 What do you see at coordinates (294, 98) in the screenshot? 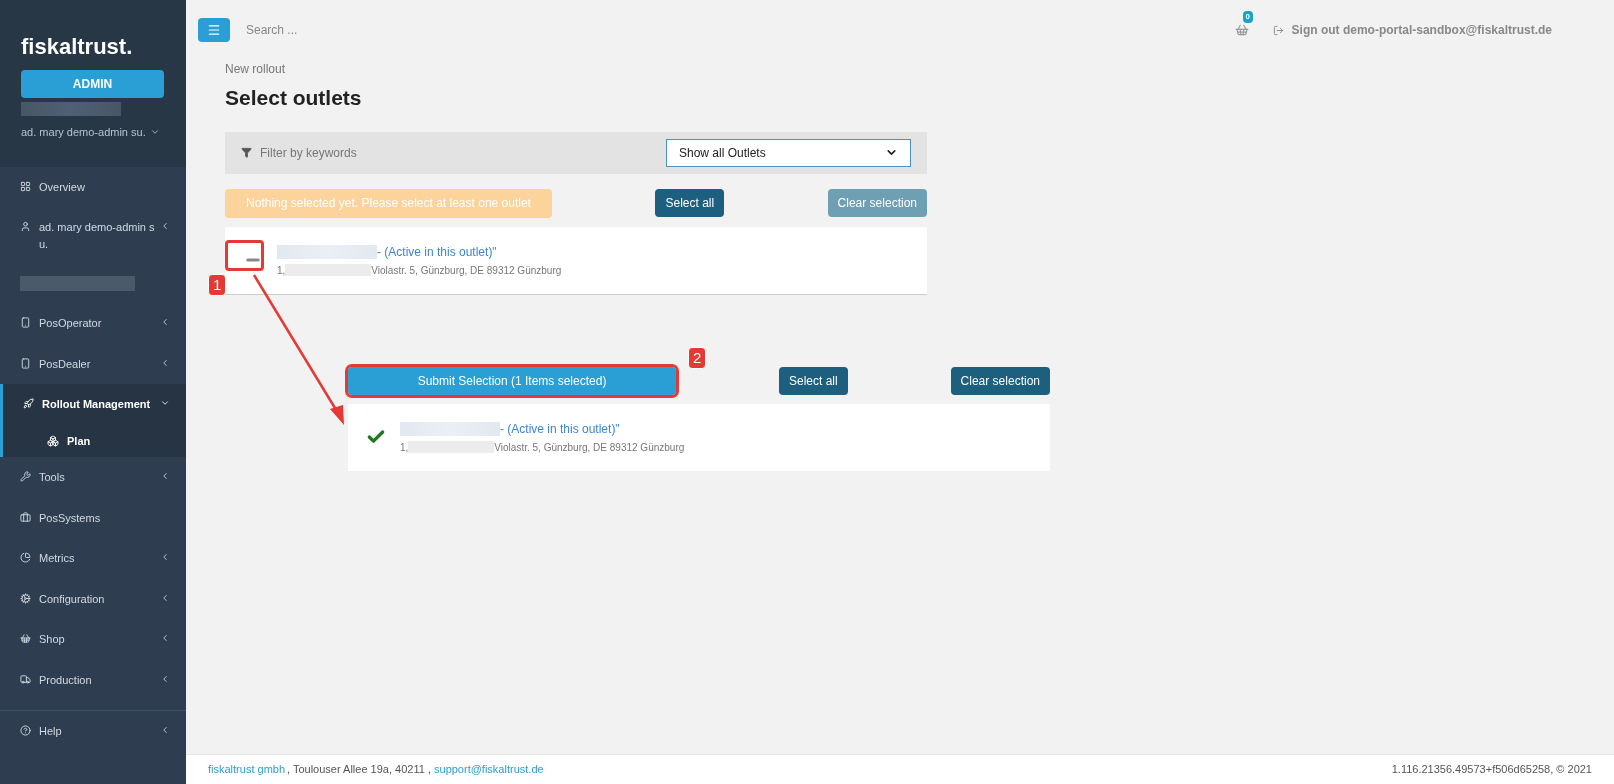
I see `page-title: Select outlets` at bounding box center [294, 98].